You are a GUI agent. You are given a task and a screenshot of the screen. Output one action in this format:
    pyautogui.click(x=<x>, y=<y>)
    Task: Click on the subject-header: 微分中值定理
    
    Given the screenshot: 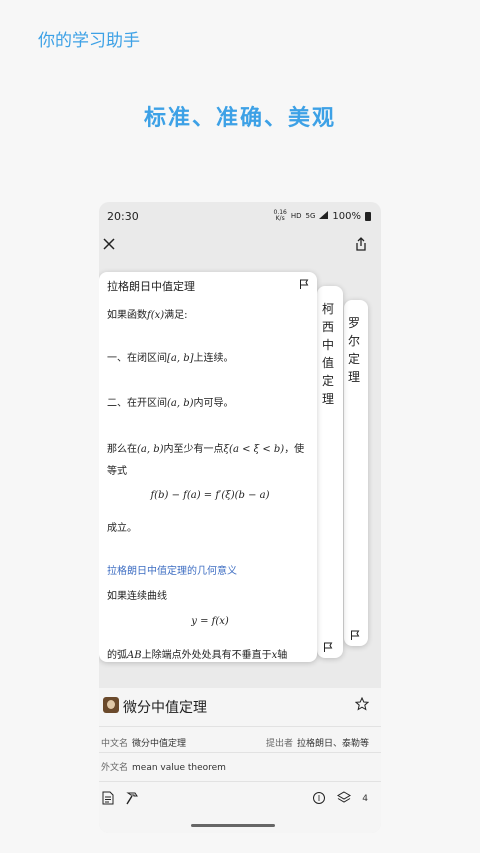 What is the action you would take?
    pyautogui.click(x=240, y=705)
    